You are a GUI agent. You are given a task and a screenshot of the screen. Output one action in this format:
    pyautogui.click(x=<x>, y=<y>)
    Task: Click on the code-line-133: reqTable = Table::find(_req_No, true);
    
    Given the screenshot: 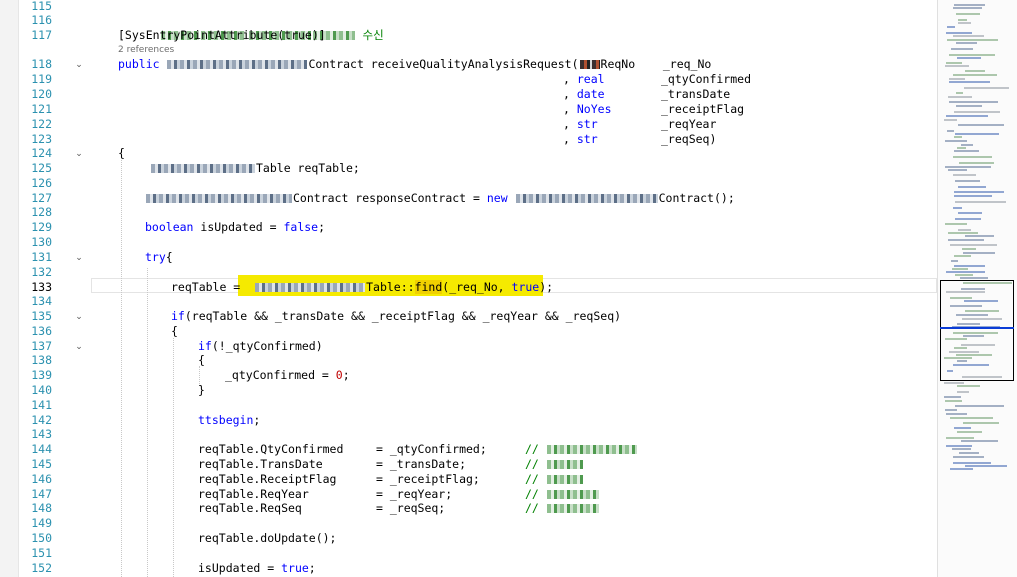 What is the action you would take?
    pyautogui.click(x=362, y=287)
    